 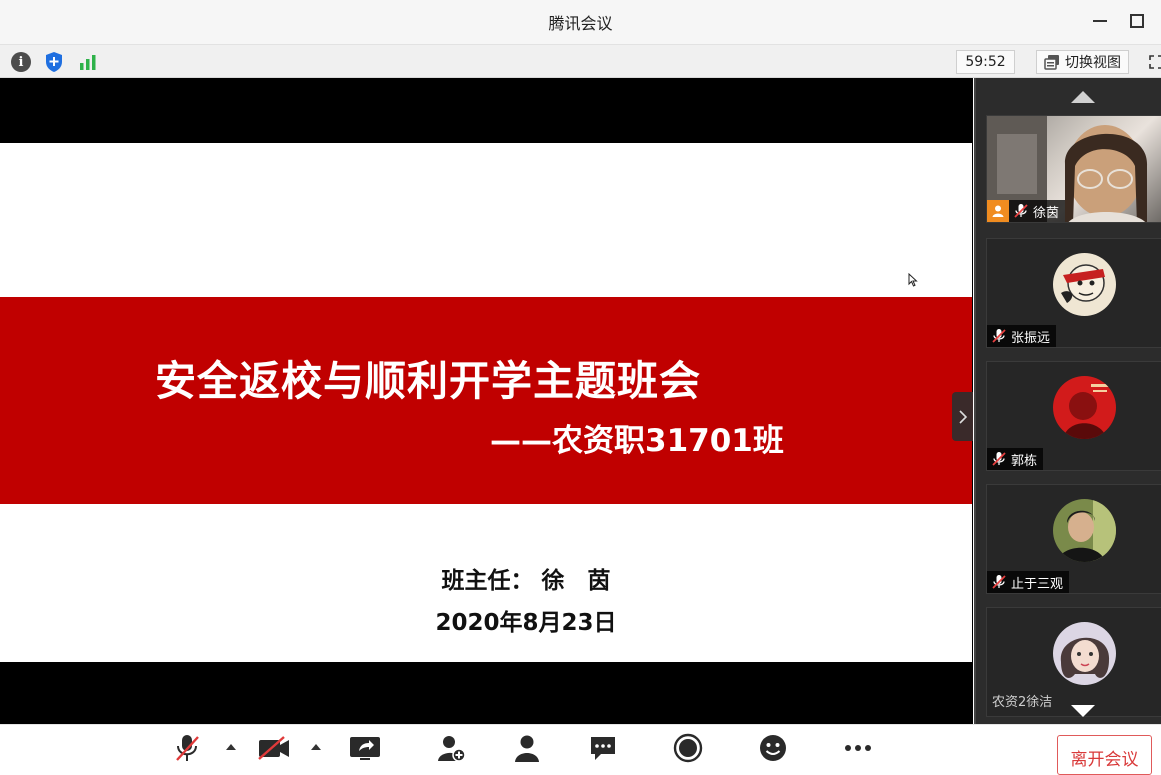 I want to click on share-screen-icon, so click(x=365, y=748).